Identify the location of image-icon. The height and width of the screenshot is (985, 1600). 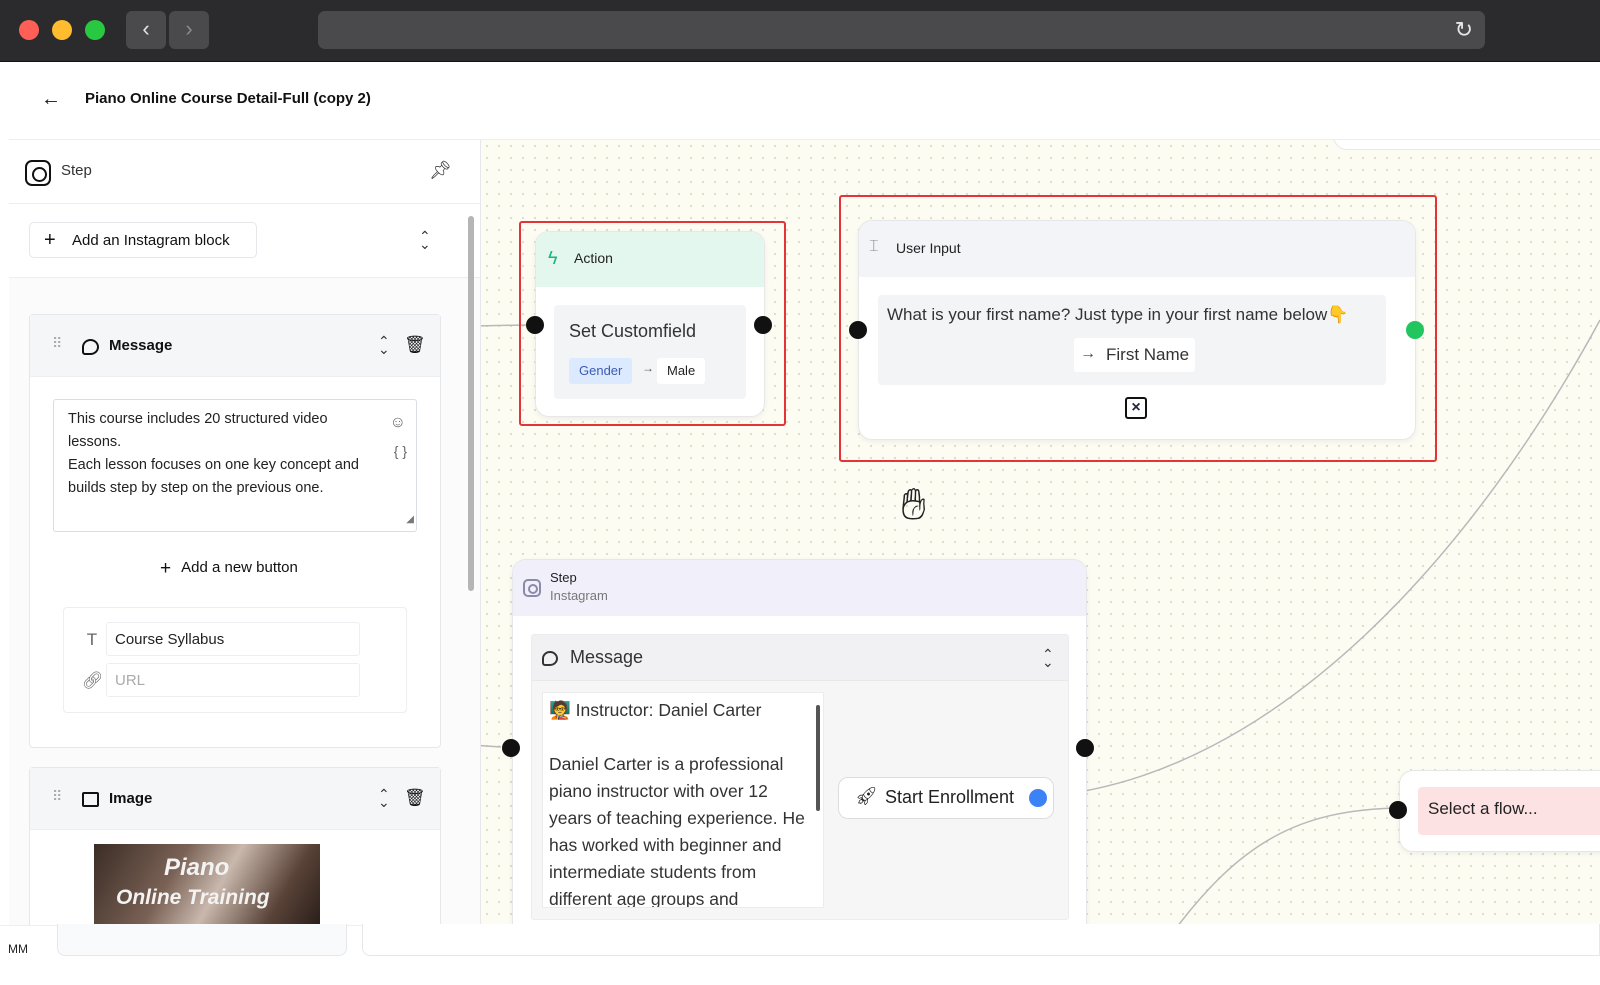
(90, 799).